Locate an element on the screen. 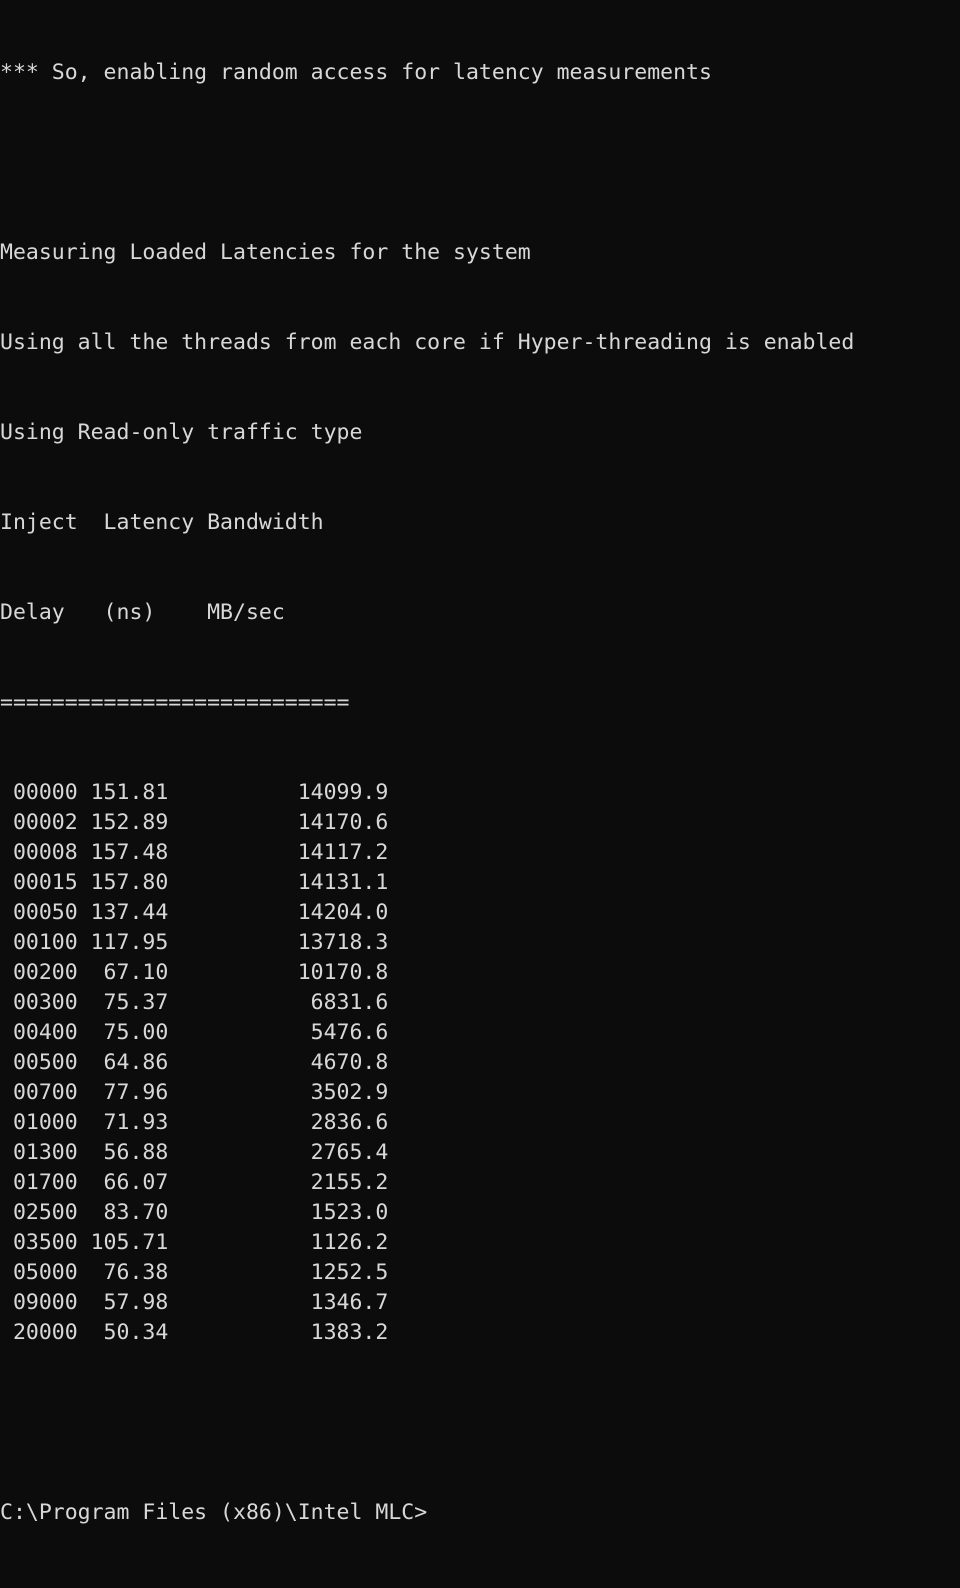  table-row: 01700 66.07 2155.2 is located at coordinates (194, 1182).